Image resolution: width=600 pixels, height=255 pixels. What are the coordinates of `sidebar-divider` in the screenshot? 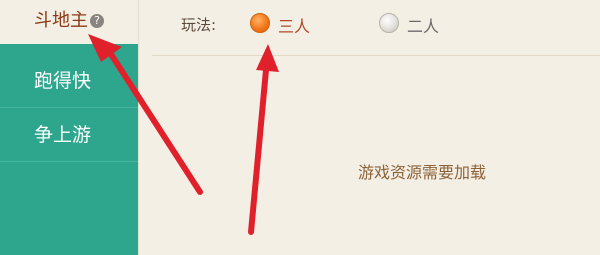 It's located at (138, 127).